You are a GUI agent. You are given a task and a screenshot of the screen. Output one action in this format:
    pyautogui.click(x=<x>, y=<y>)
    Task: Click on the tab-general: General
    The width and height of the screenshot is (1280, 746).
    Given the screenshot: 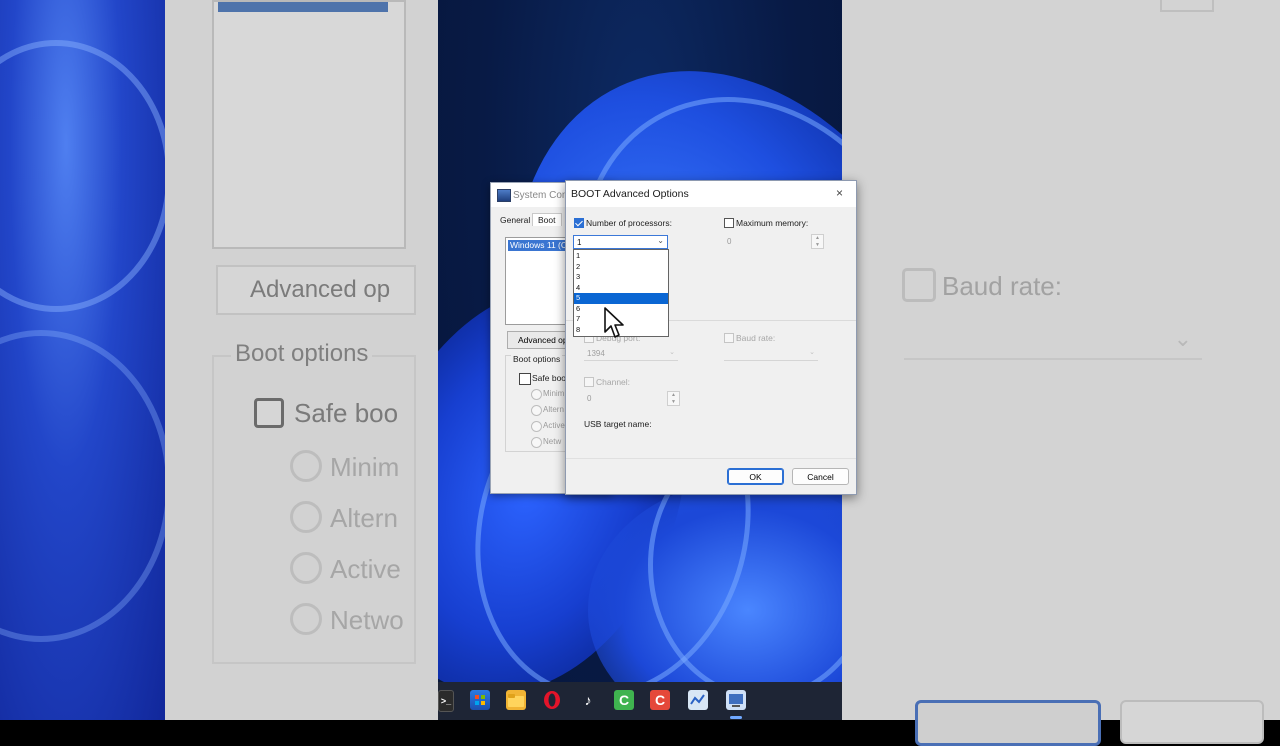 What is the action you would take?
    pyautogui.click(x=515, y=220)
    